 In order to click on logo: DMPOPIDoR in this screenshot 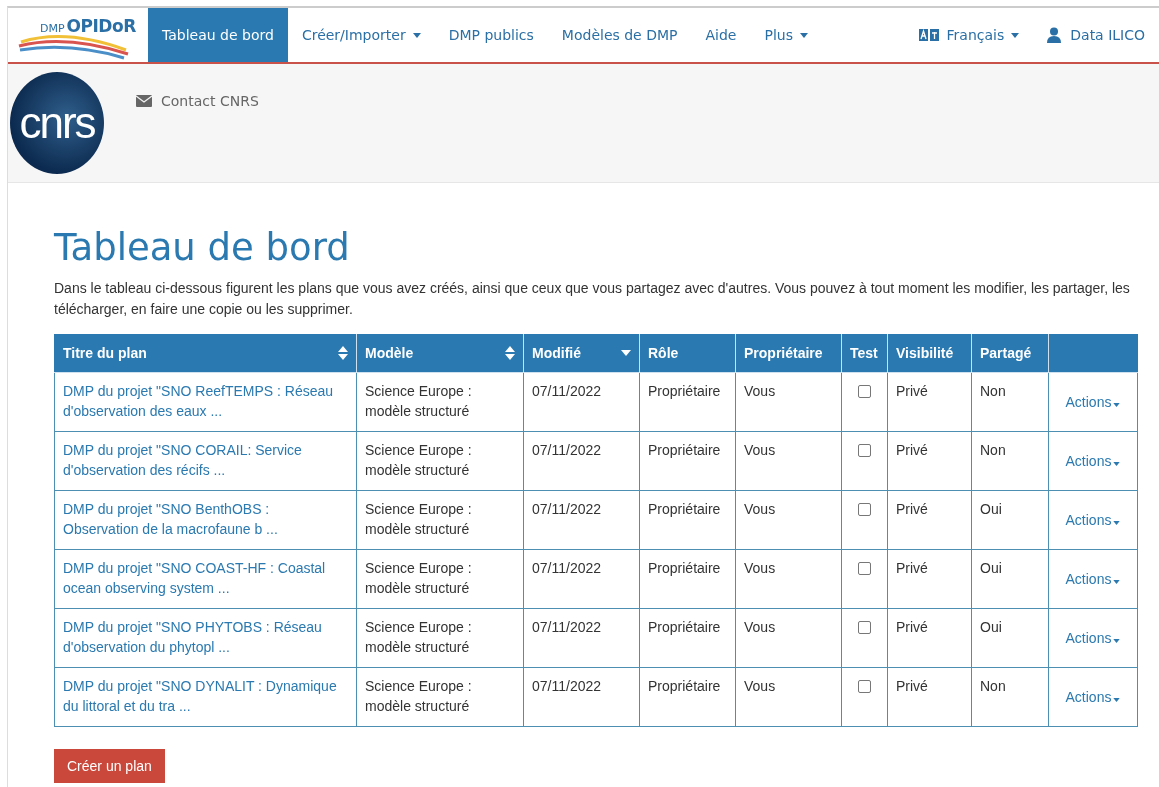, I will do `click(76, 35)`.